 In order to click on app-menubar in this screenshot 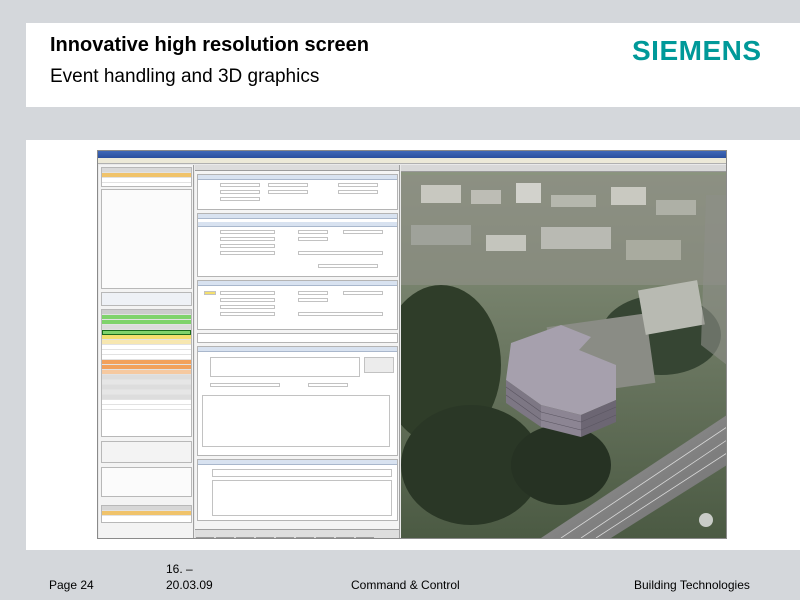, I will do `click(412, 161)`.